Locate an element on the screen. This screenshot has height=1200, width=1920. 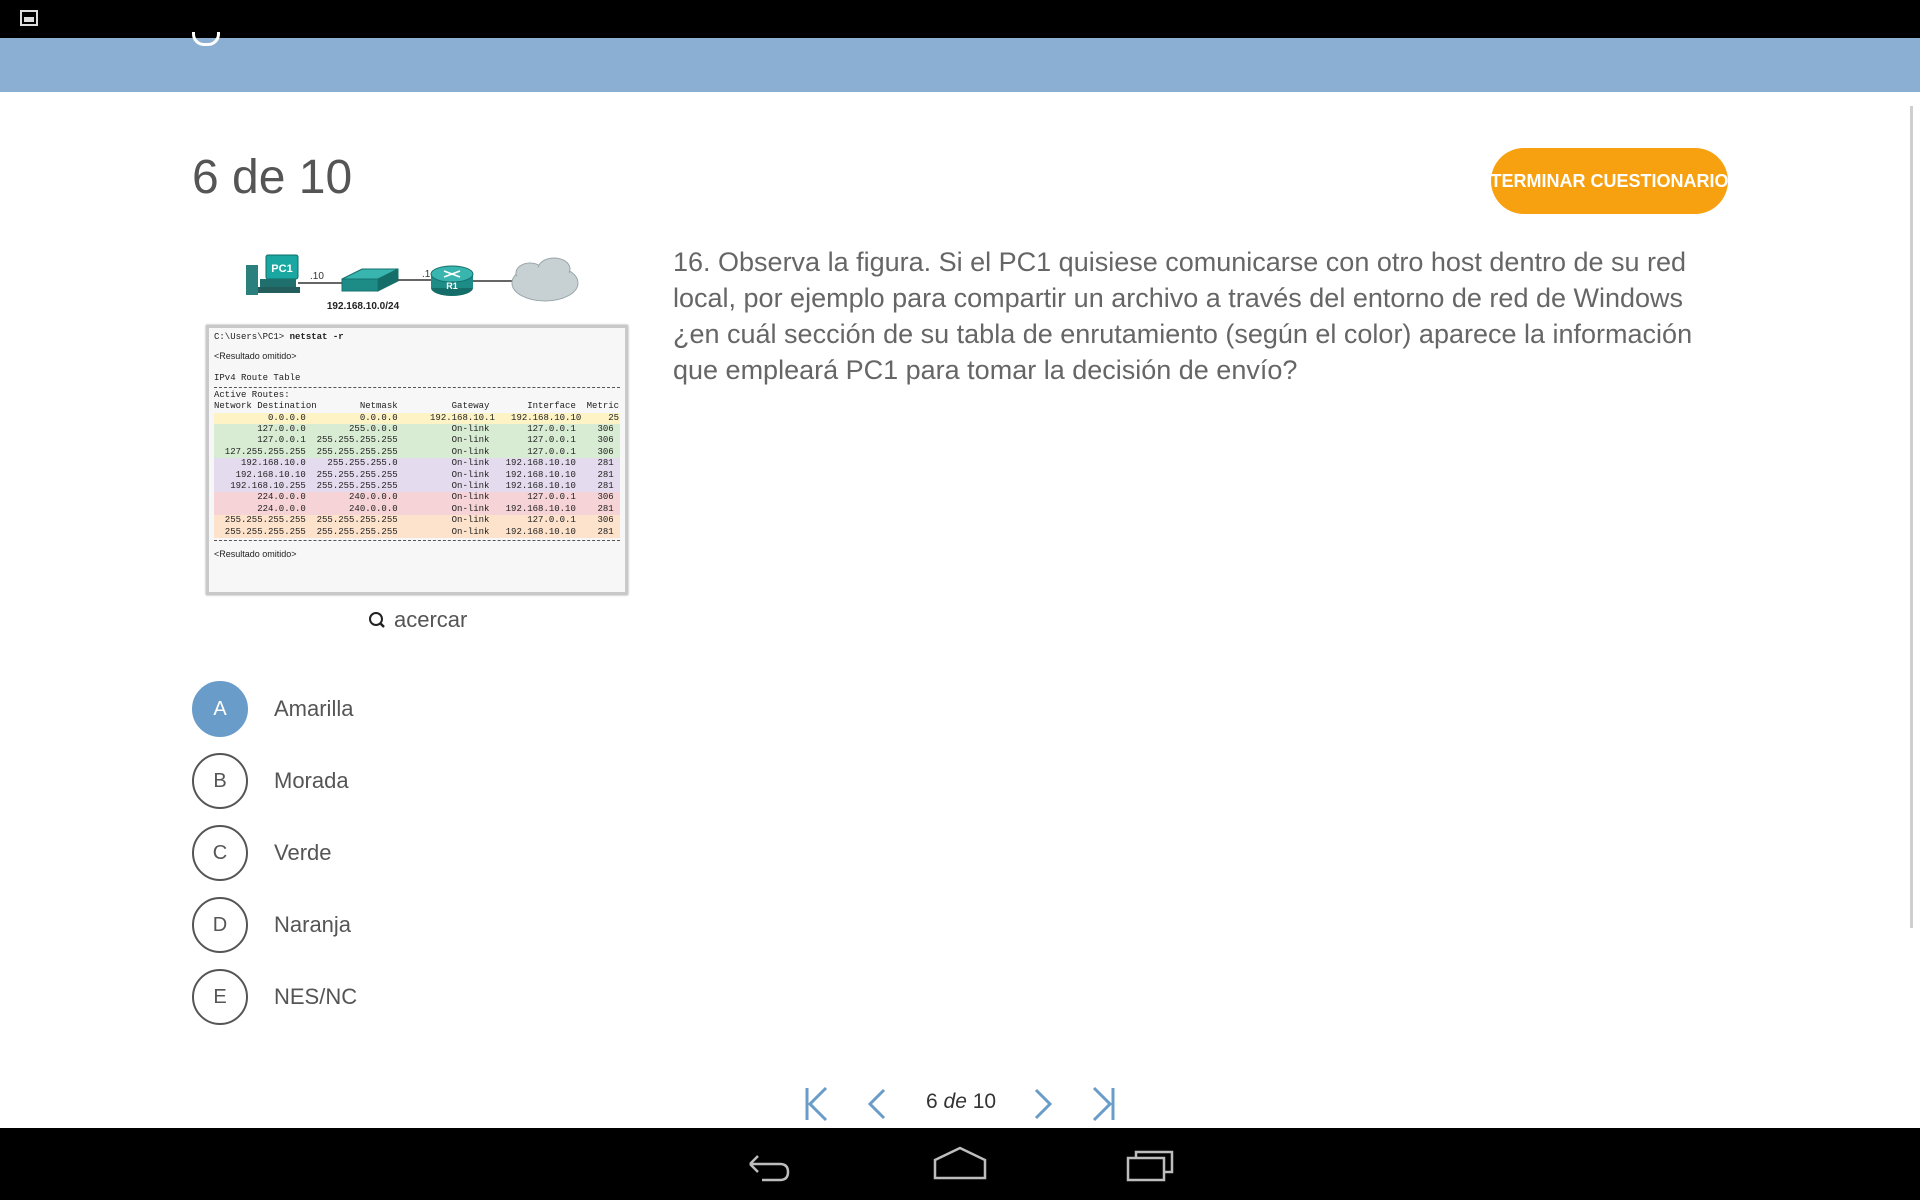
omitted-note-top: <Resultado omitido> is located at coordinates (255, 356).